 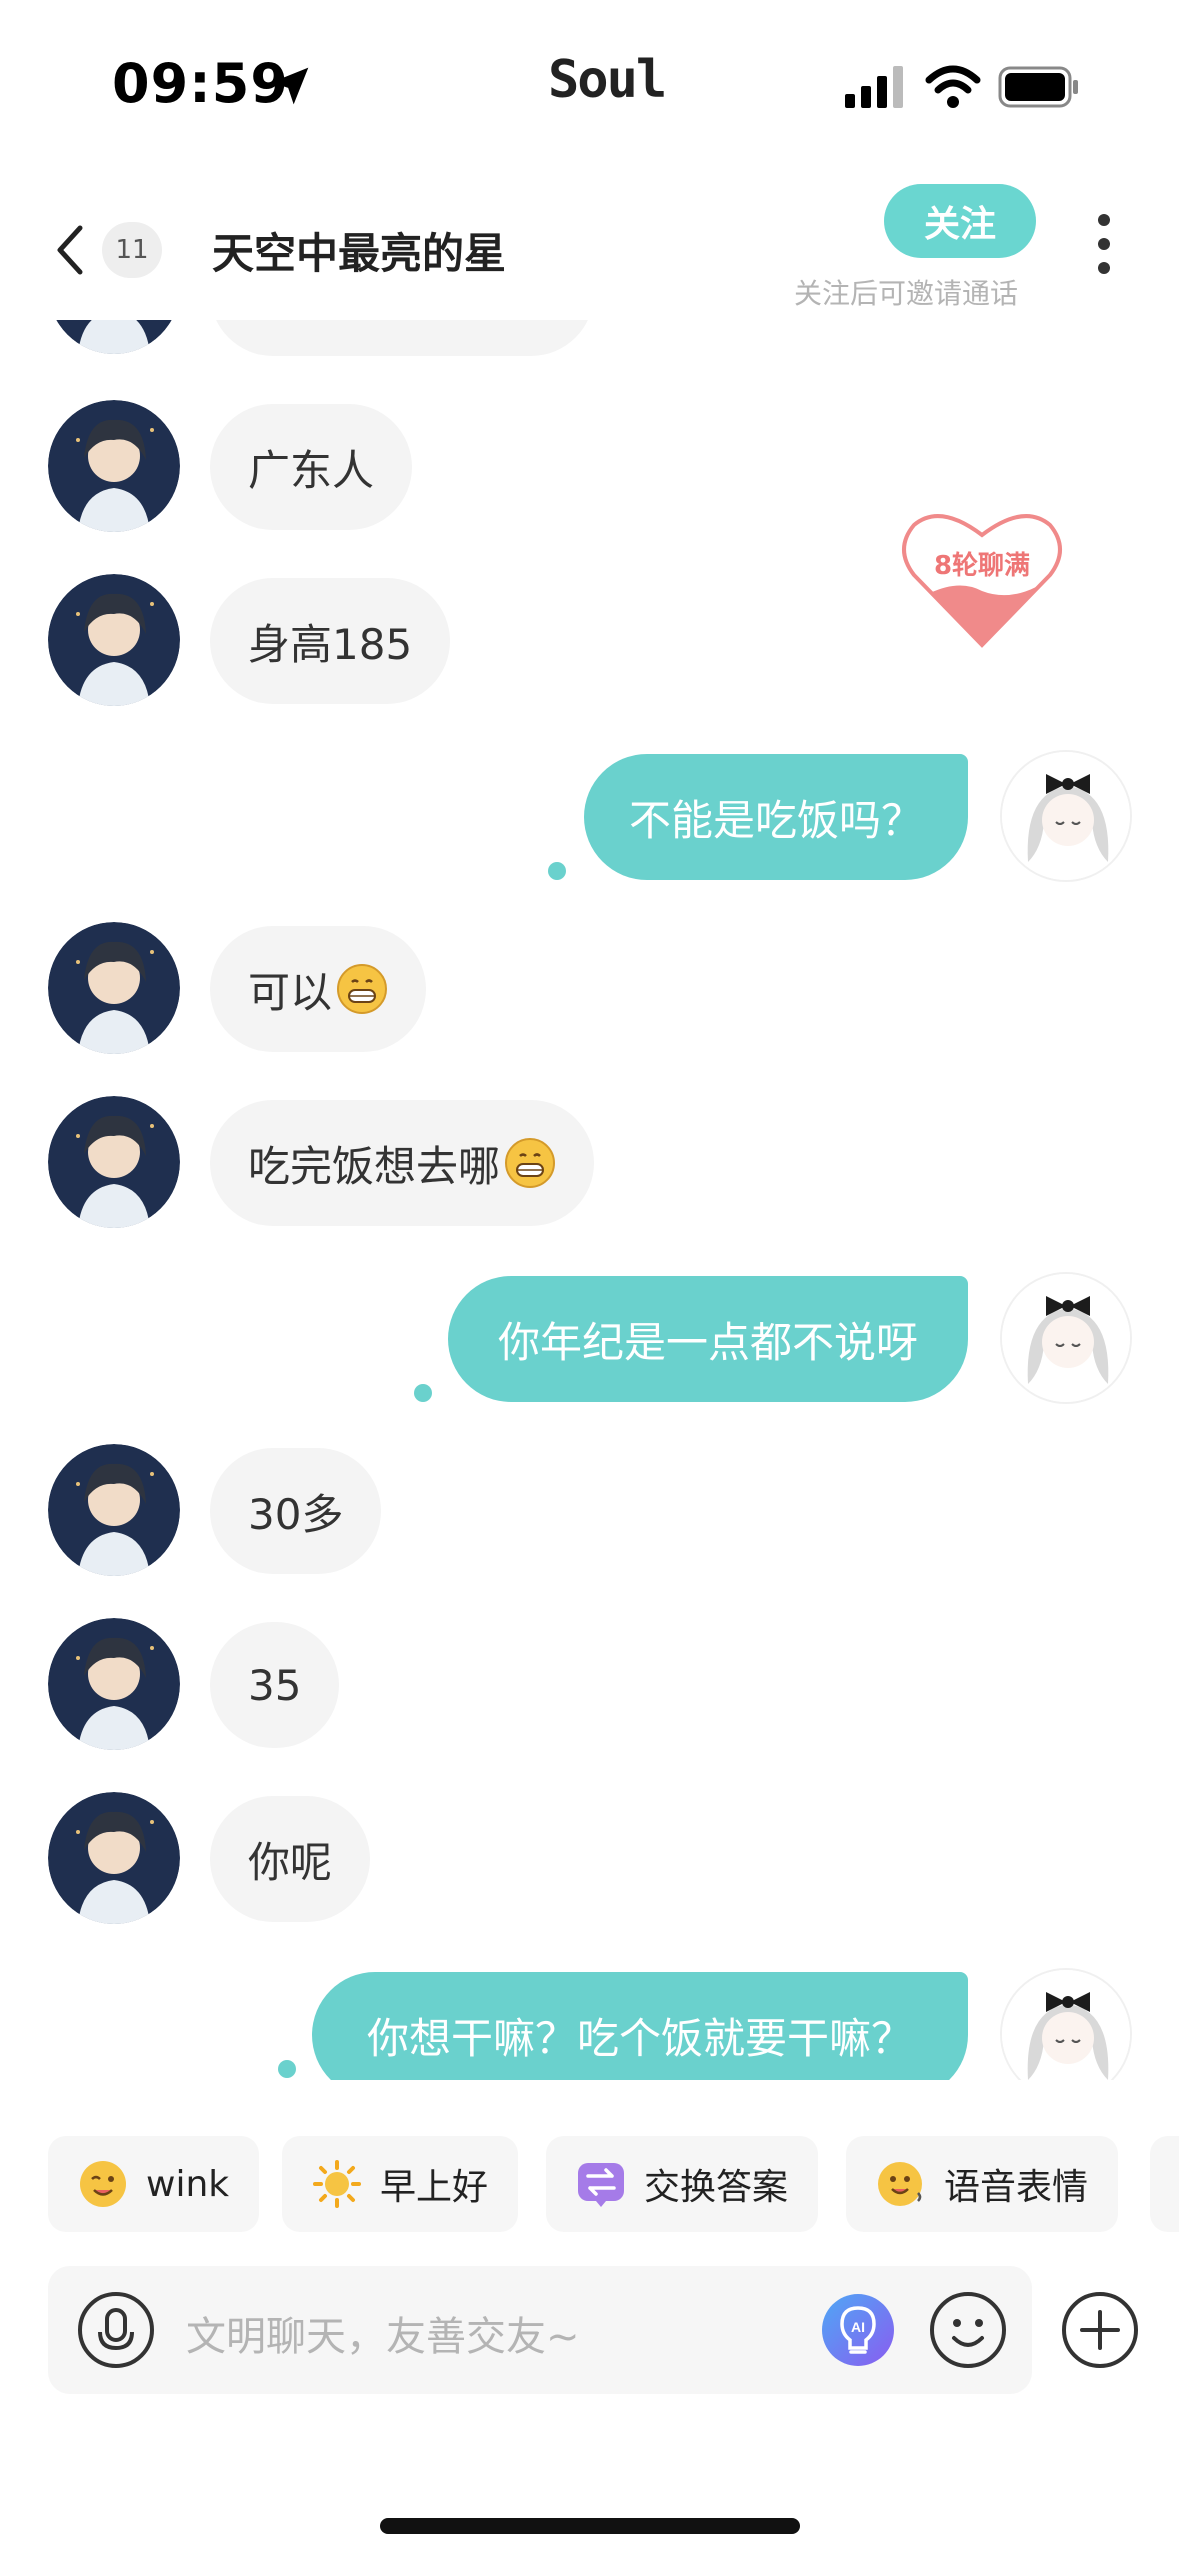 What do you see at coordinates (290, 1859) in the screenshot?
I see `incoming-message: 你呢` at bounding box center [290, 1859].